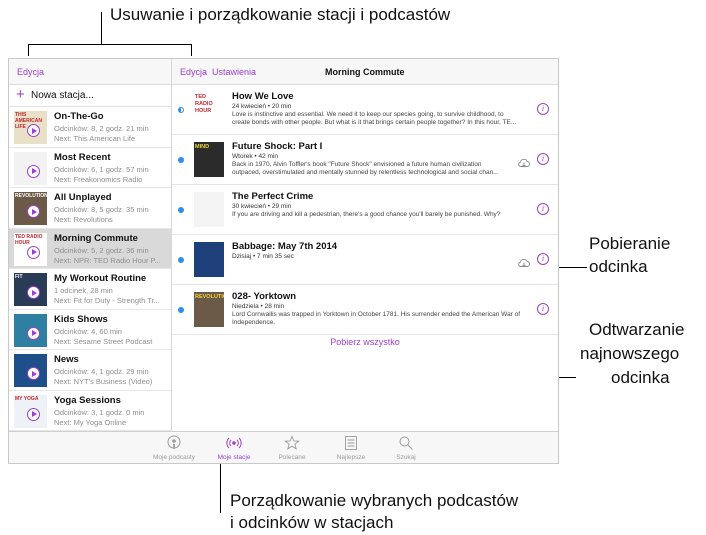 This screenshot has width=706, height=535. What do you see at coordinates (101, 371) in the screenshot?
I see `station-episode-count: Odcinków: 4, 1 godz. 29 min` at bounding box center [101, 371].